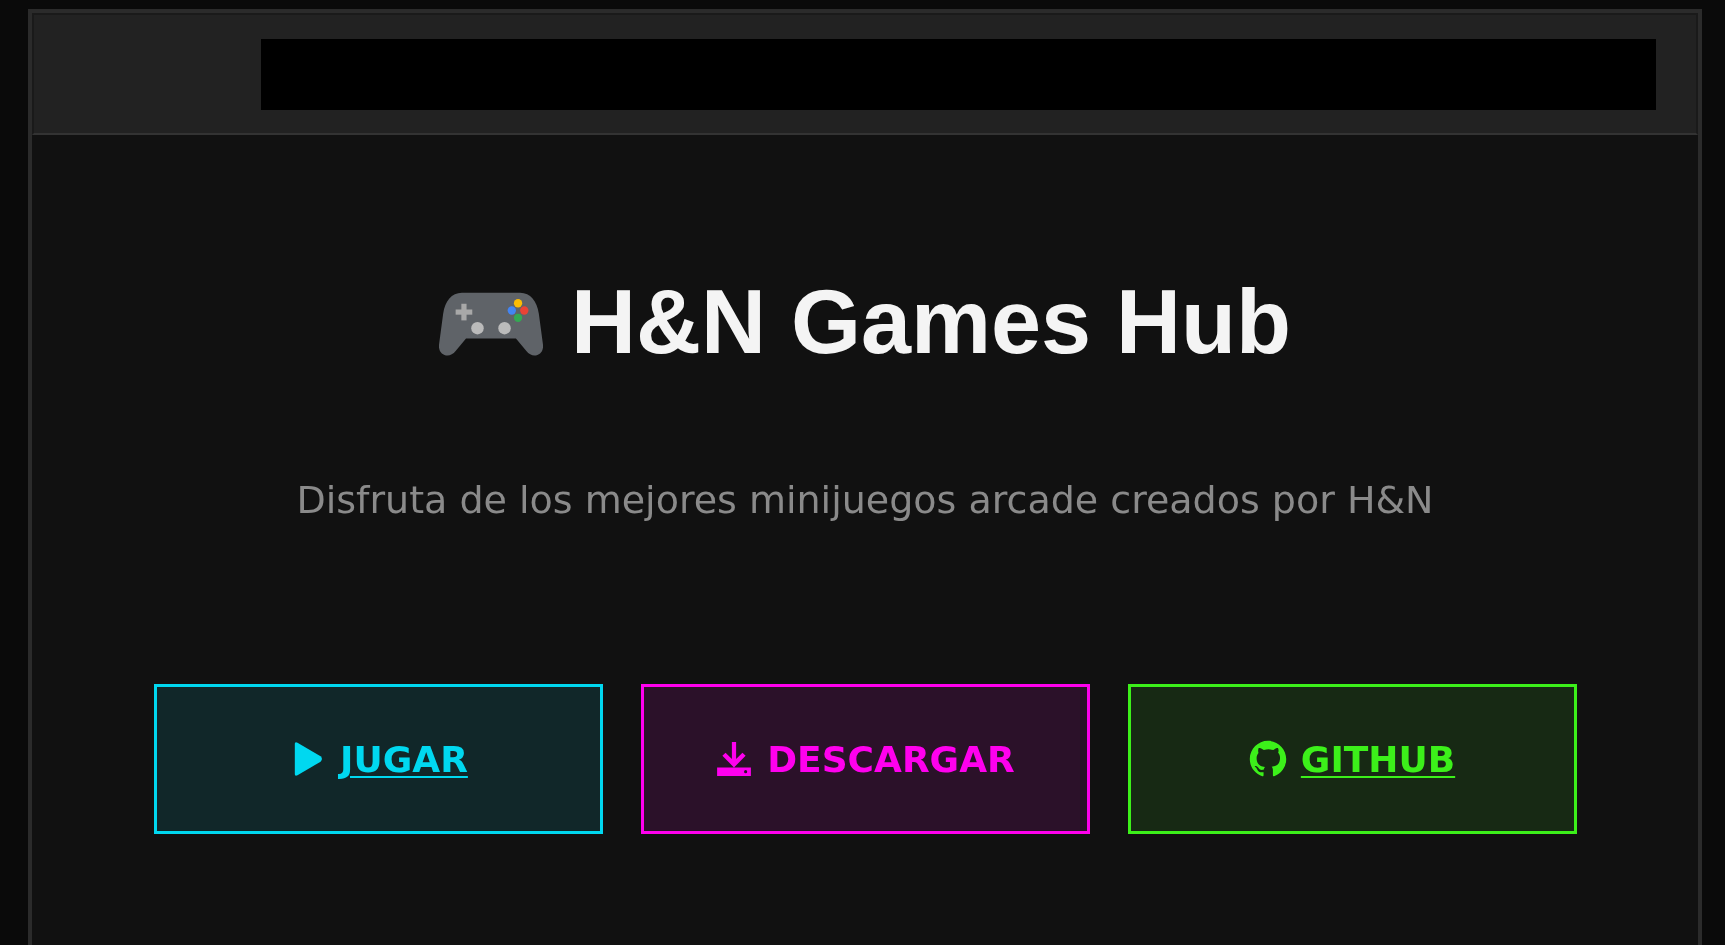 This screenshot has width=1725, height=945. I want to click on download-icon, so click(734, 759).